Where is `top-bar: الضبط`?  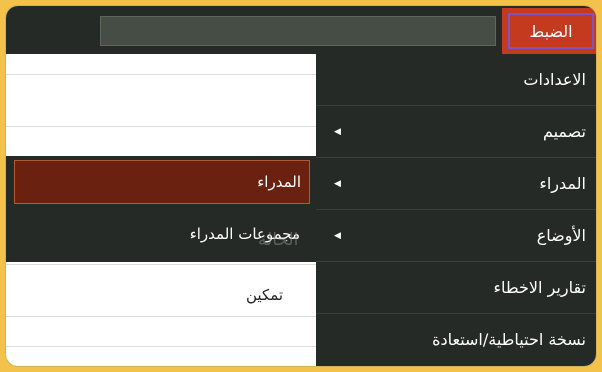 top-bar: الضبط is located at coordinates (301, 30).